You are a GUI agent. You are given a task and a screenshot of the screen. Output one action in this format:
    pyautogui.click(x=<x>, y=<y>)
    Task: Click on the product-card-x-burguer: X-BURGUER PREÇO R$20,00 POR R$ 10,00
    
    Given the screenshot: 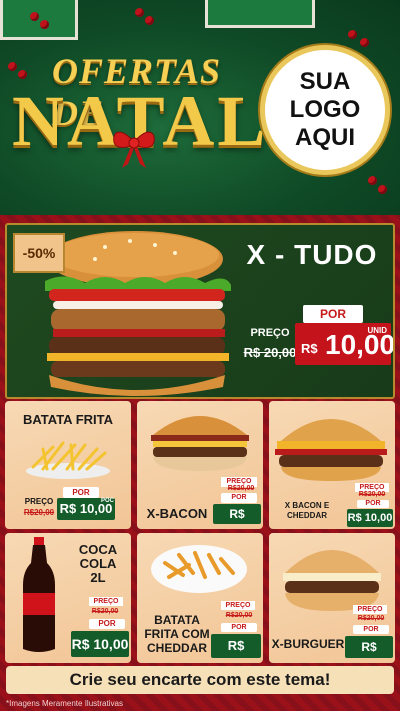 What is the action you would take?
    pyautogui.click(x=332, y=598)
    